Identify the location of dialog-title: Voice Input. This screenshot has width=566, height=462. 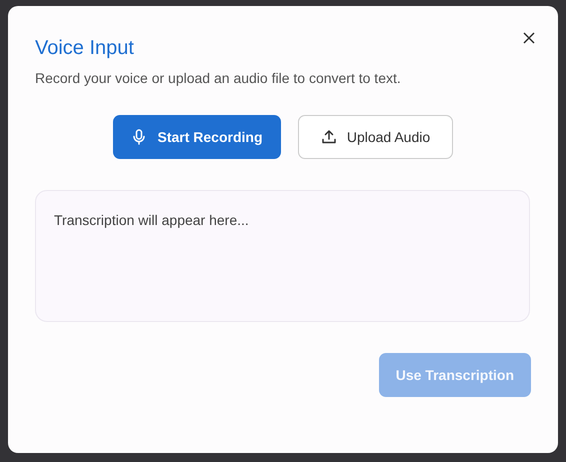
(85, 48).